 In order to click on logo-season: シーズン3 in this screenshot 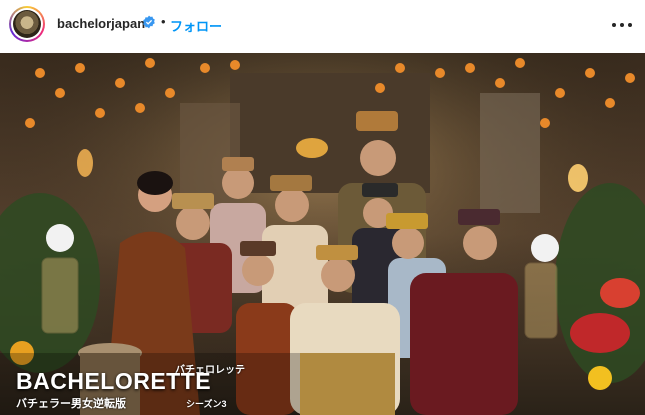, I will do `click(206, 404)`.